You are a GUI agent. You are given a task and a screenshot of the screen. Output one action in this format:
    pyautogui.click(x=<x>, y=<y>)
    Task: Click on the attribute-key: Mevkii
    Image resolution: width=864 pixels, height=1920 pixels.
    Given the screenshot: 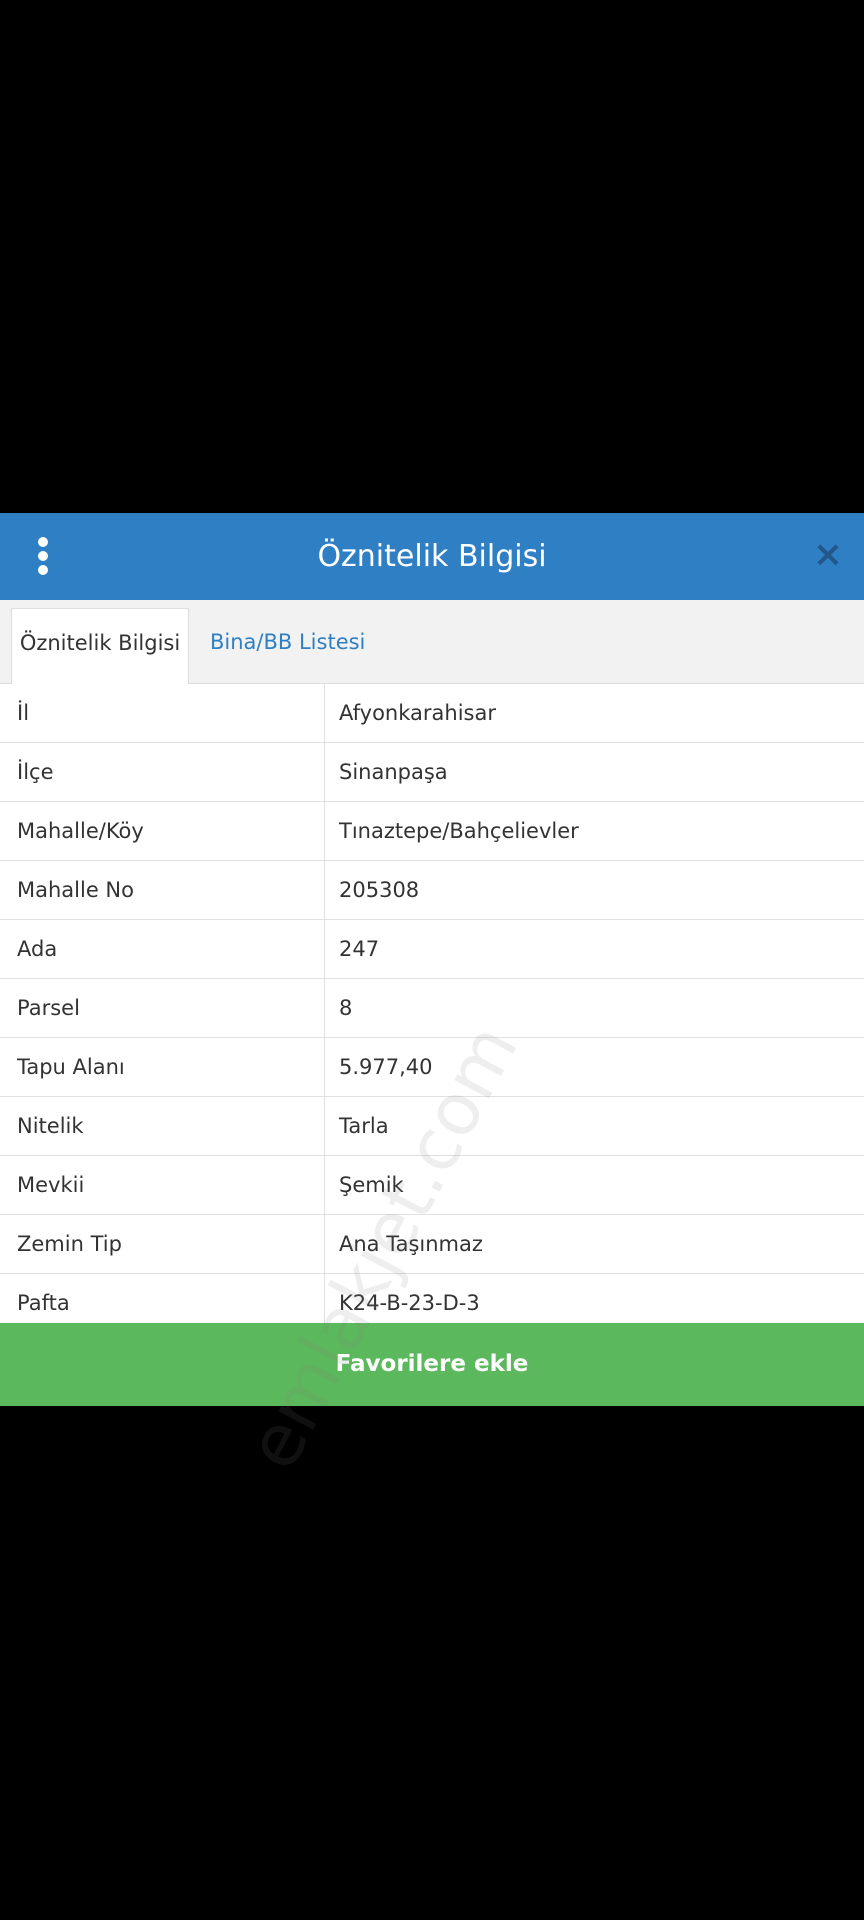 What is the action you would take?
    pyautogui.click(x=162, y=1185)
    